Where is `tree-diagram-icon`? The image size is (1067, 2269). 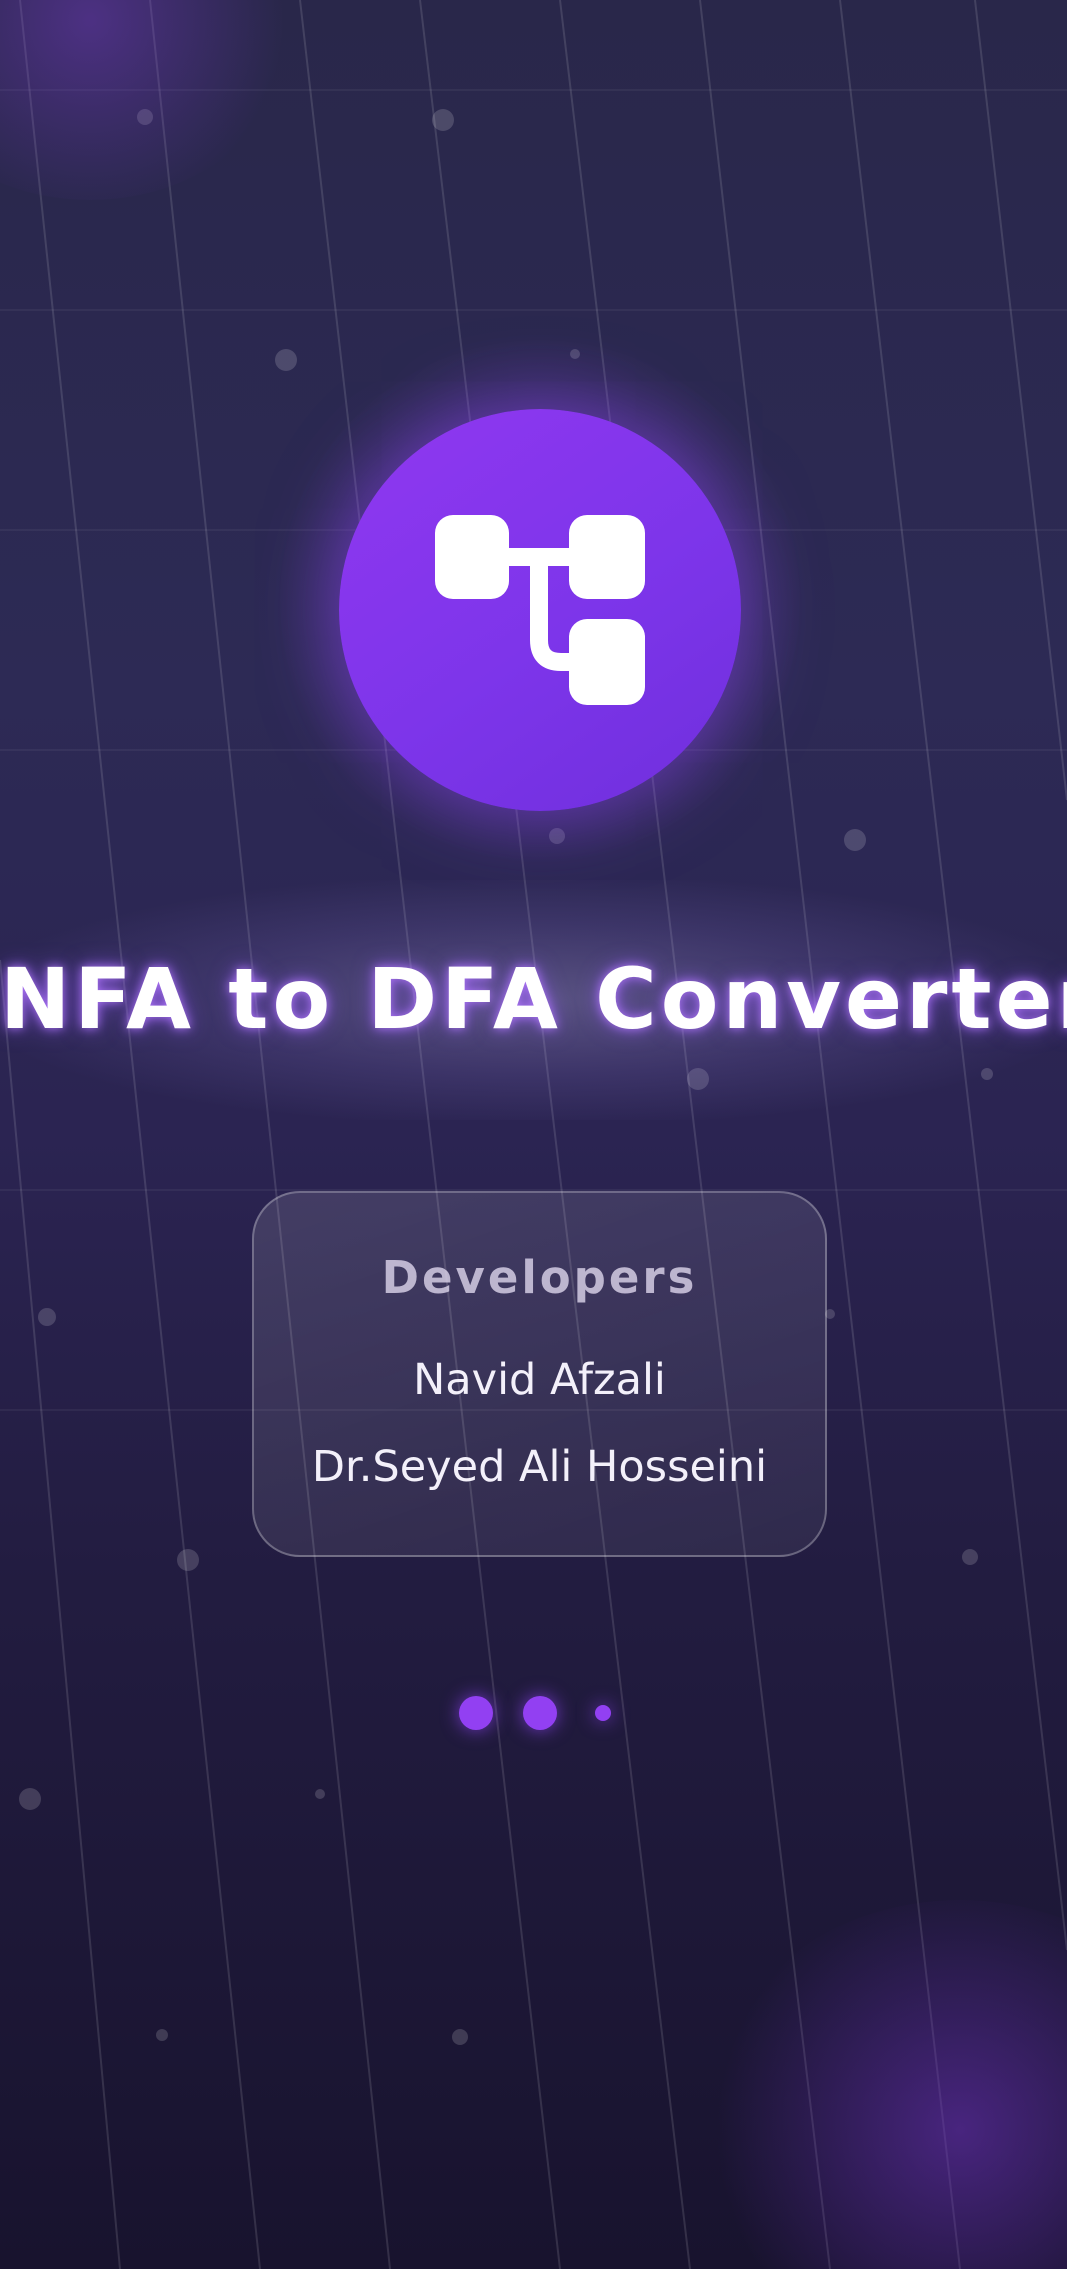
tree-diagram-icon is located at coordinates (540, 610).